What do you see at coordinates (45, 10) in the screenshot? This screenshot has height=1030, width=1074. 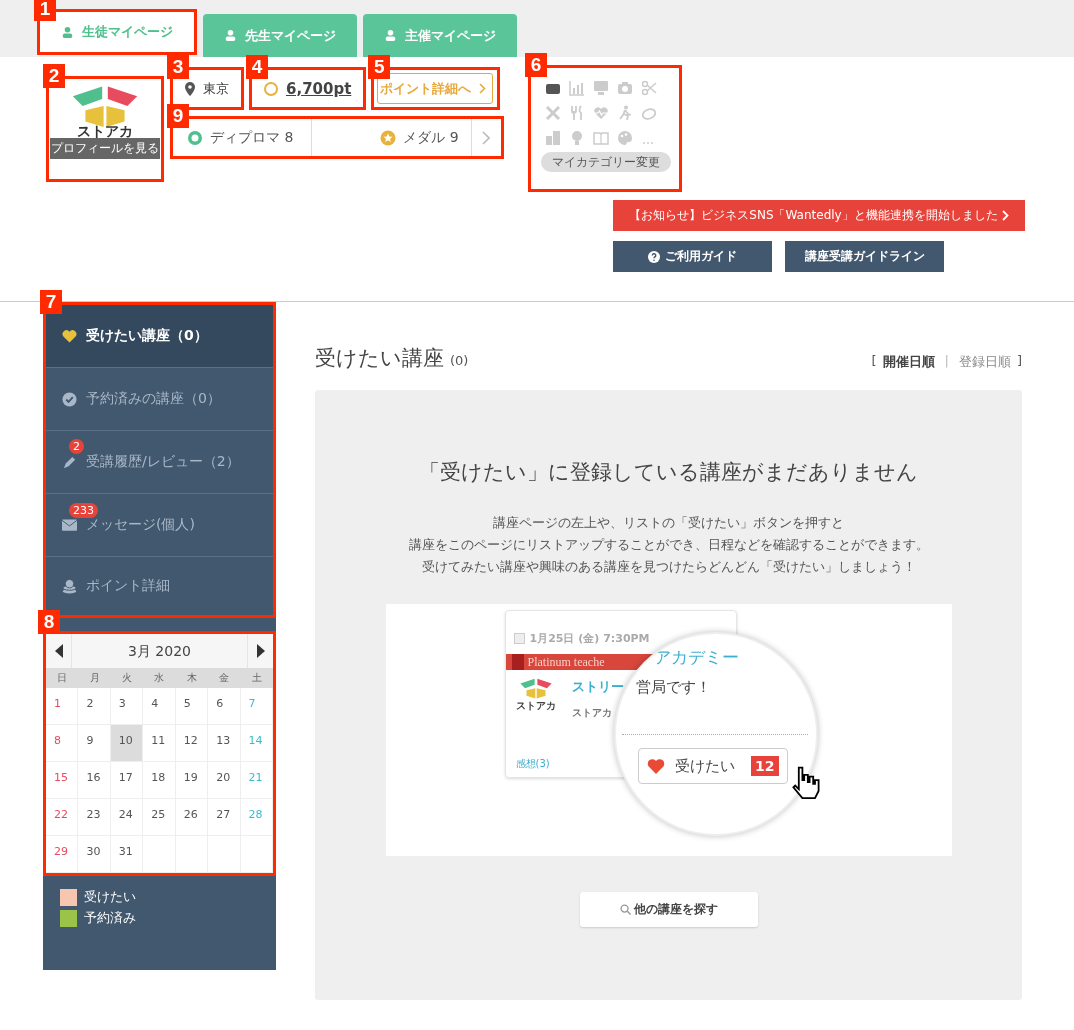 I see `callout-number: 1` at bounding box center [45, 10].